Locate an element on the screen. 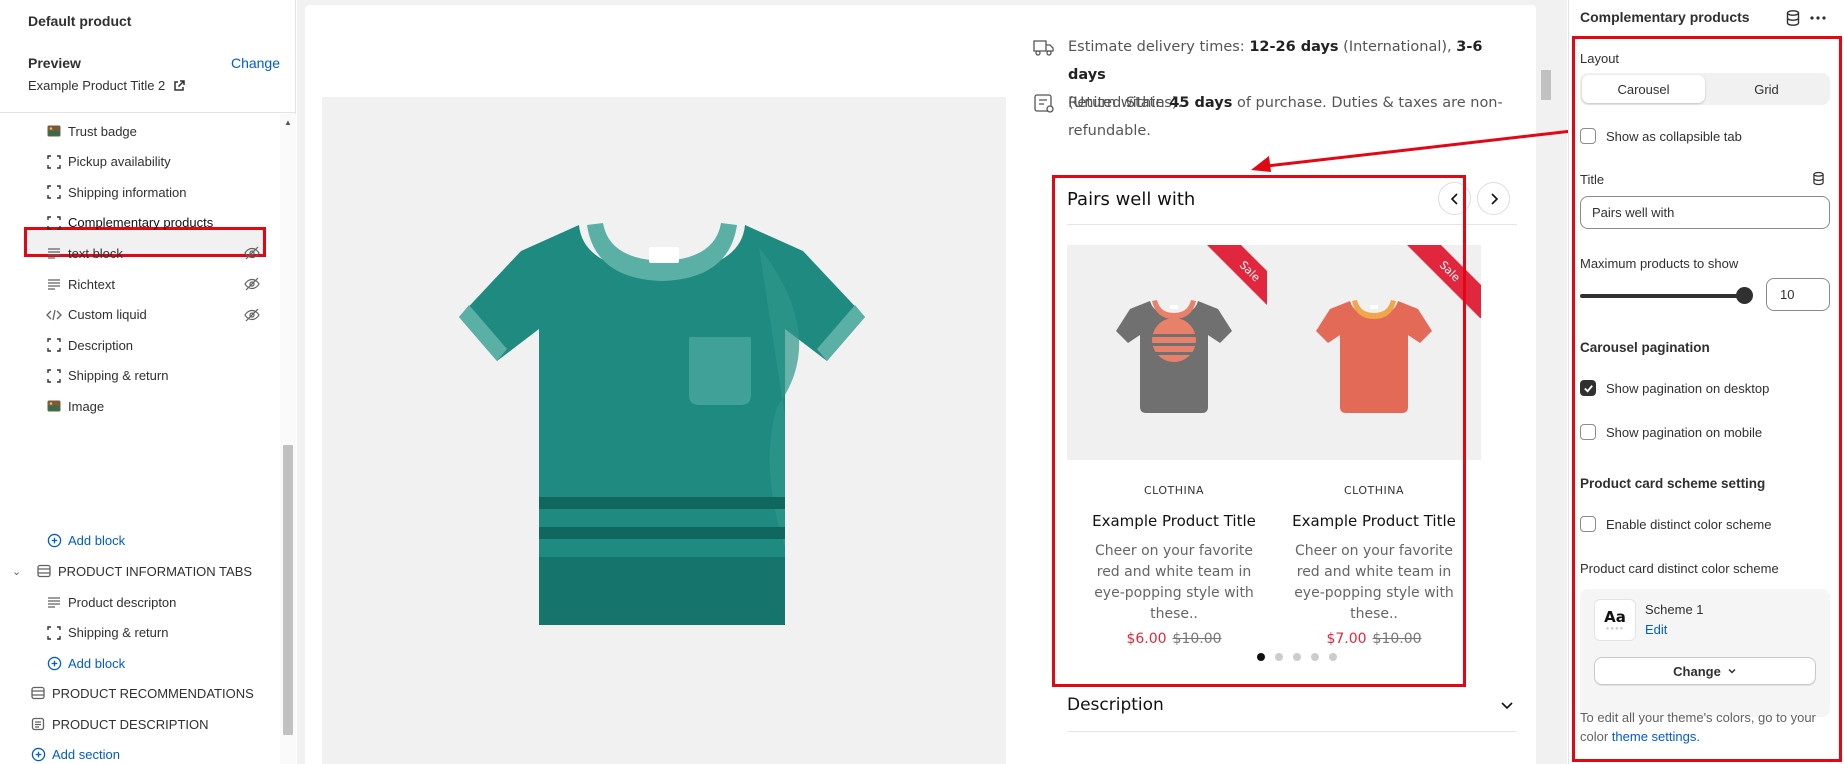  add-section-button: Add section is located at coordinates (75, 750).